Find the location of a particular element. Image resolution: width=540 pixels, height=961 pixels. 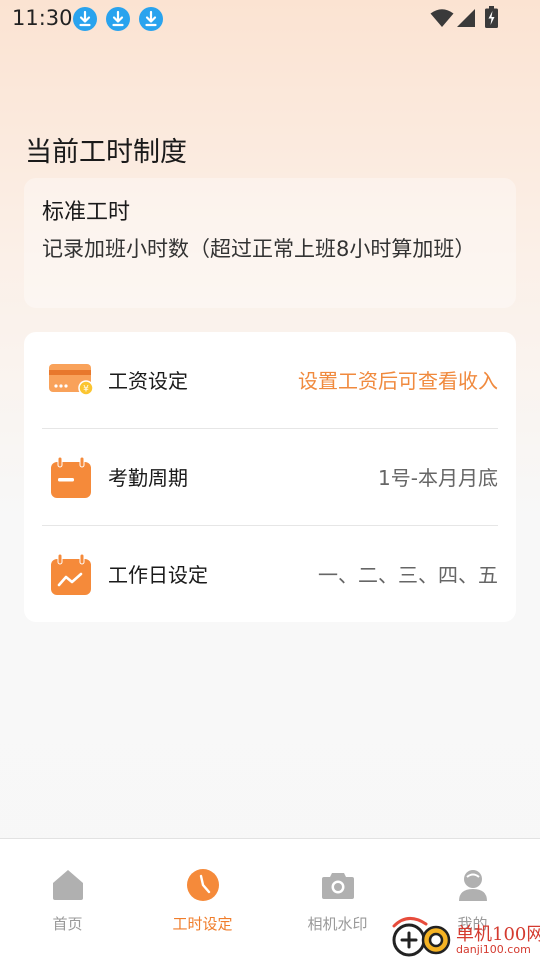

nav-work-hours: 工时设定 is located at coordinates (202, 900).